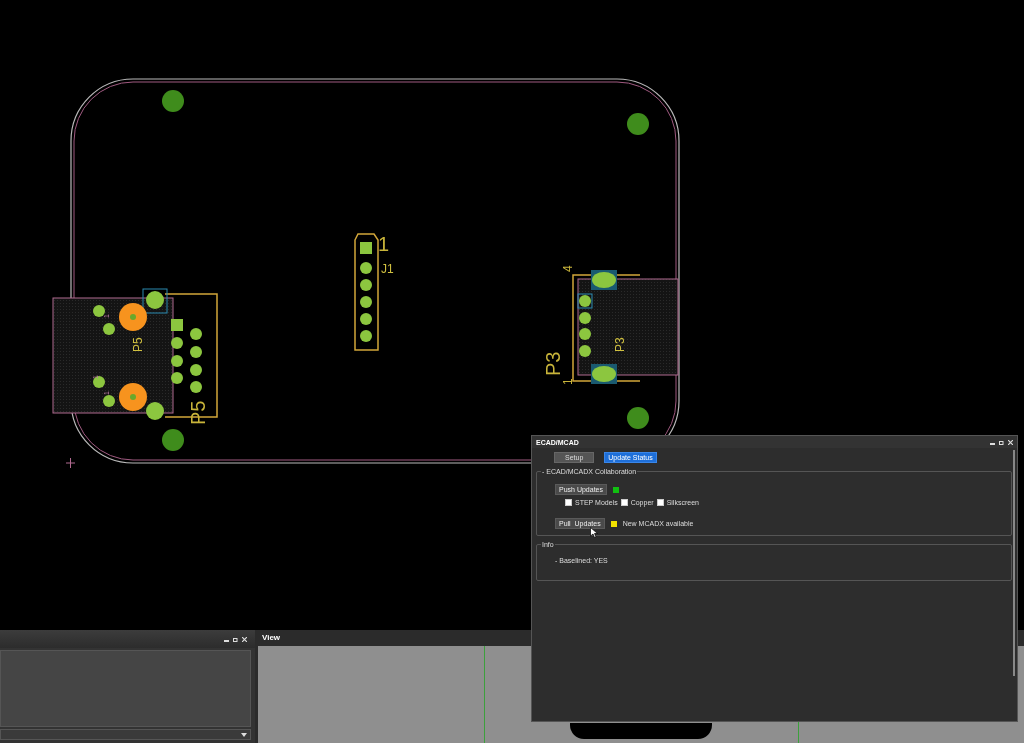 The image size is (1024, 743). What do you see at coordinates (384, 244) in the screenshot?
I see `designator-label: 1` at bounding box center [384, 244].